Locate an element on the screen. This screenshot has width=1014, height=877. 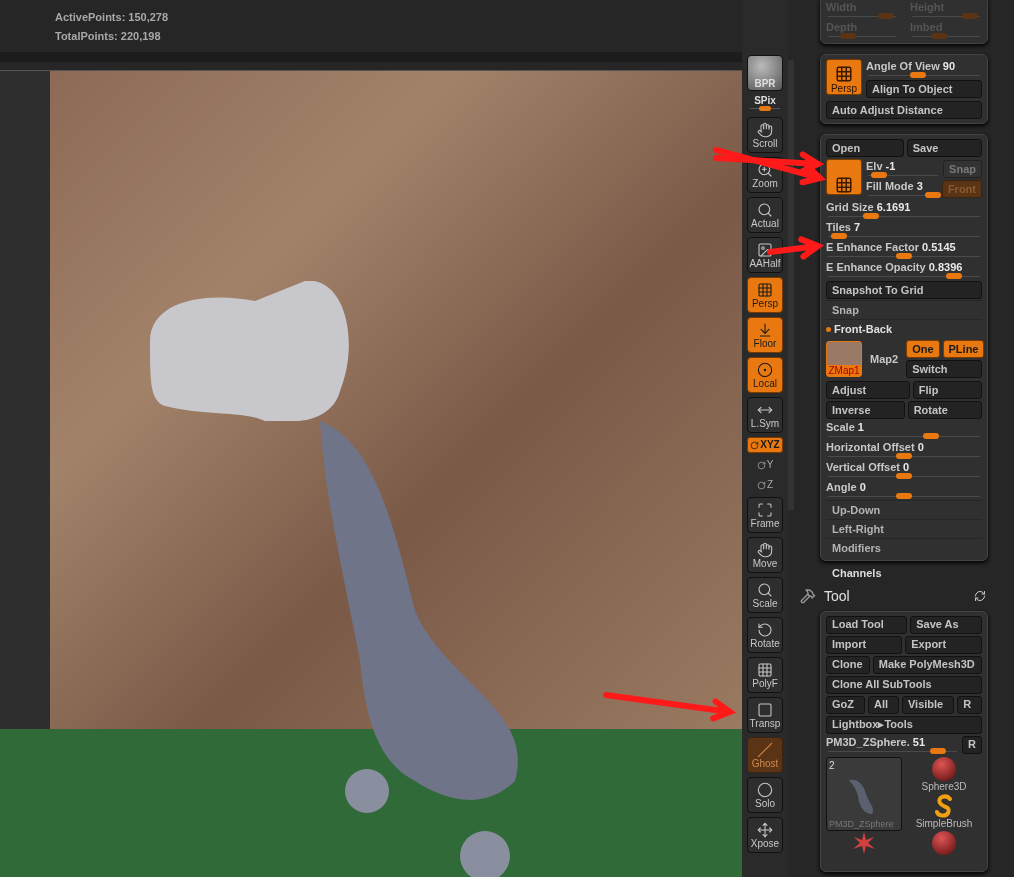
toolbar-button: Frame is located at coordinates (765, 515).